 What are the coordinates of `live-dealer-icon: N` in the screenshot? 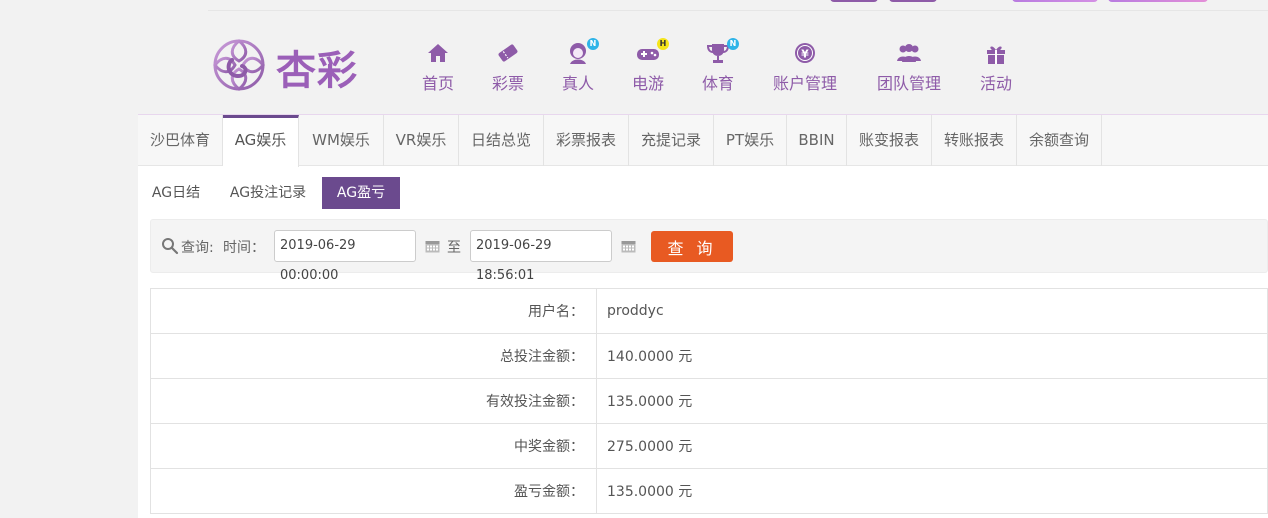 It's located at (582, 52).